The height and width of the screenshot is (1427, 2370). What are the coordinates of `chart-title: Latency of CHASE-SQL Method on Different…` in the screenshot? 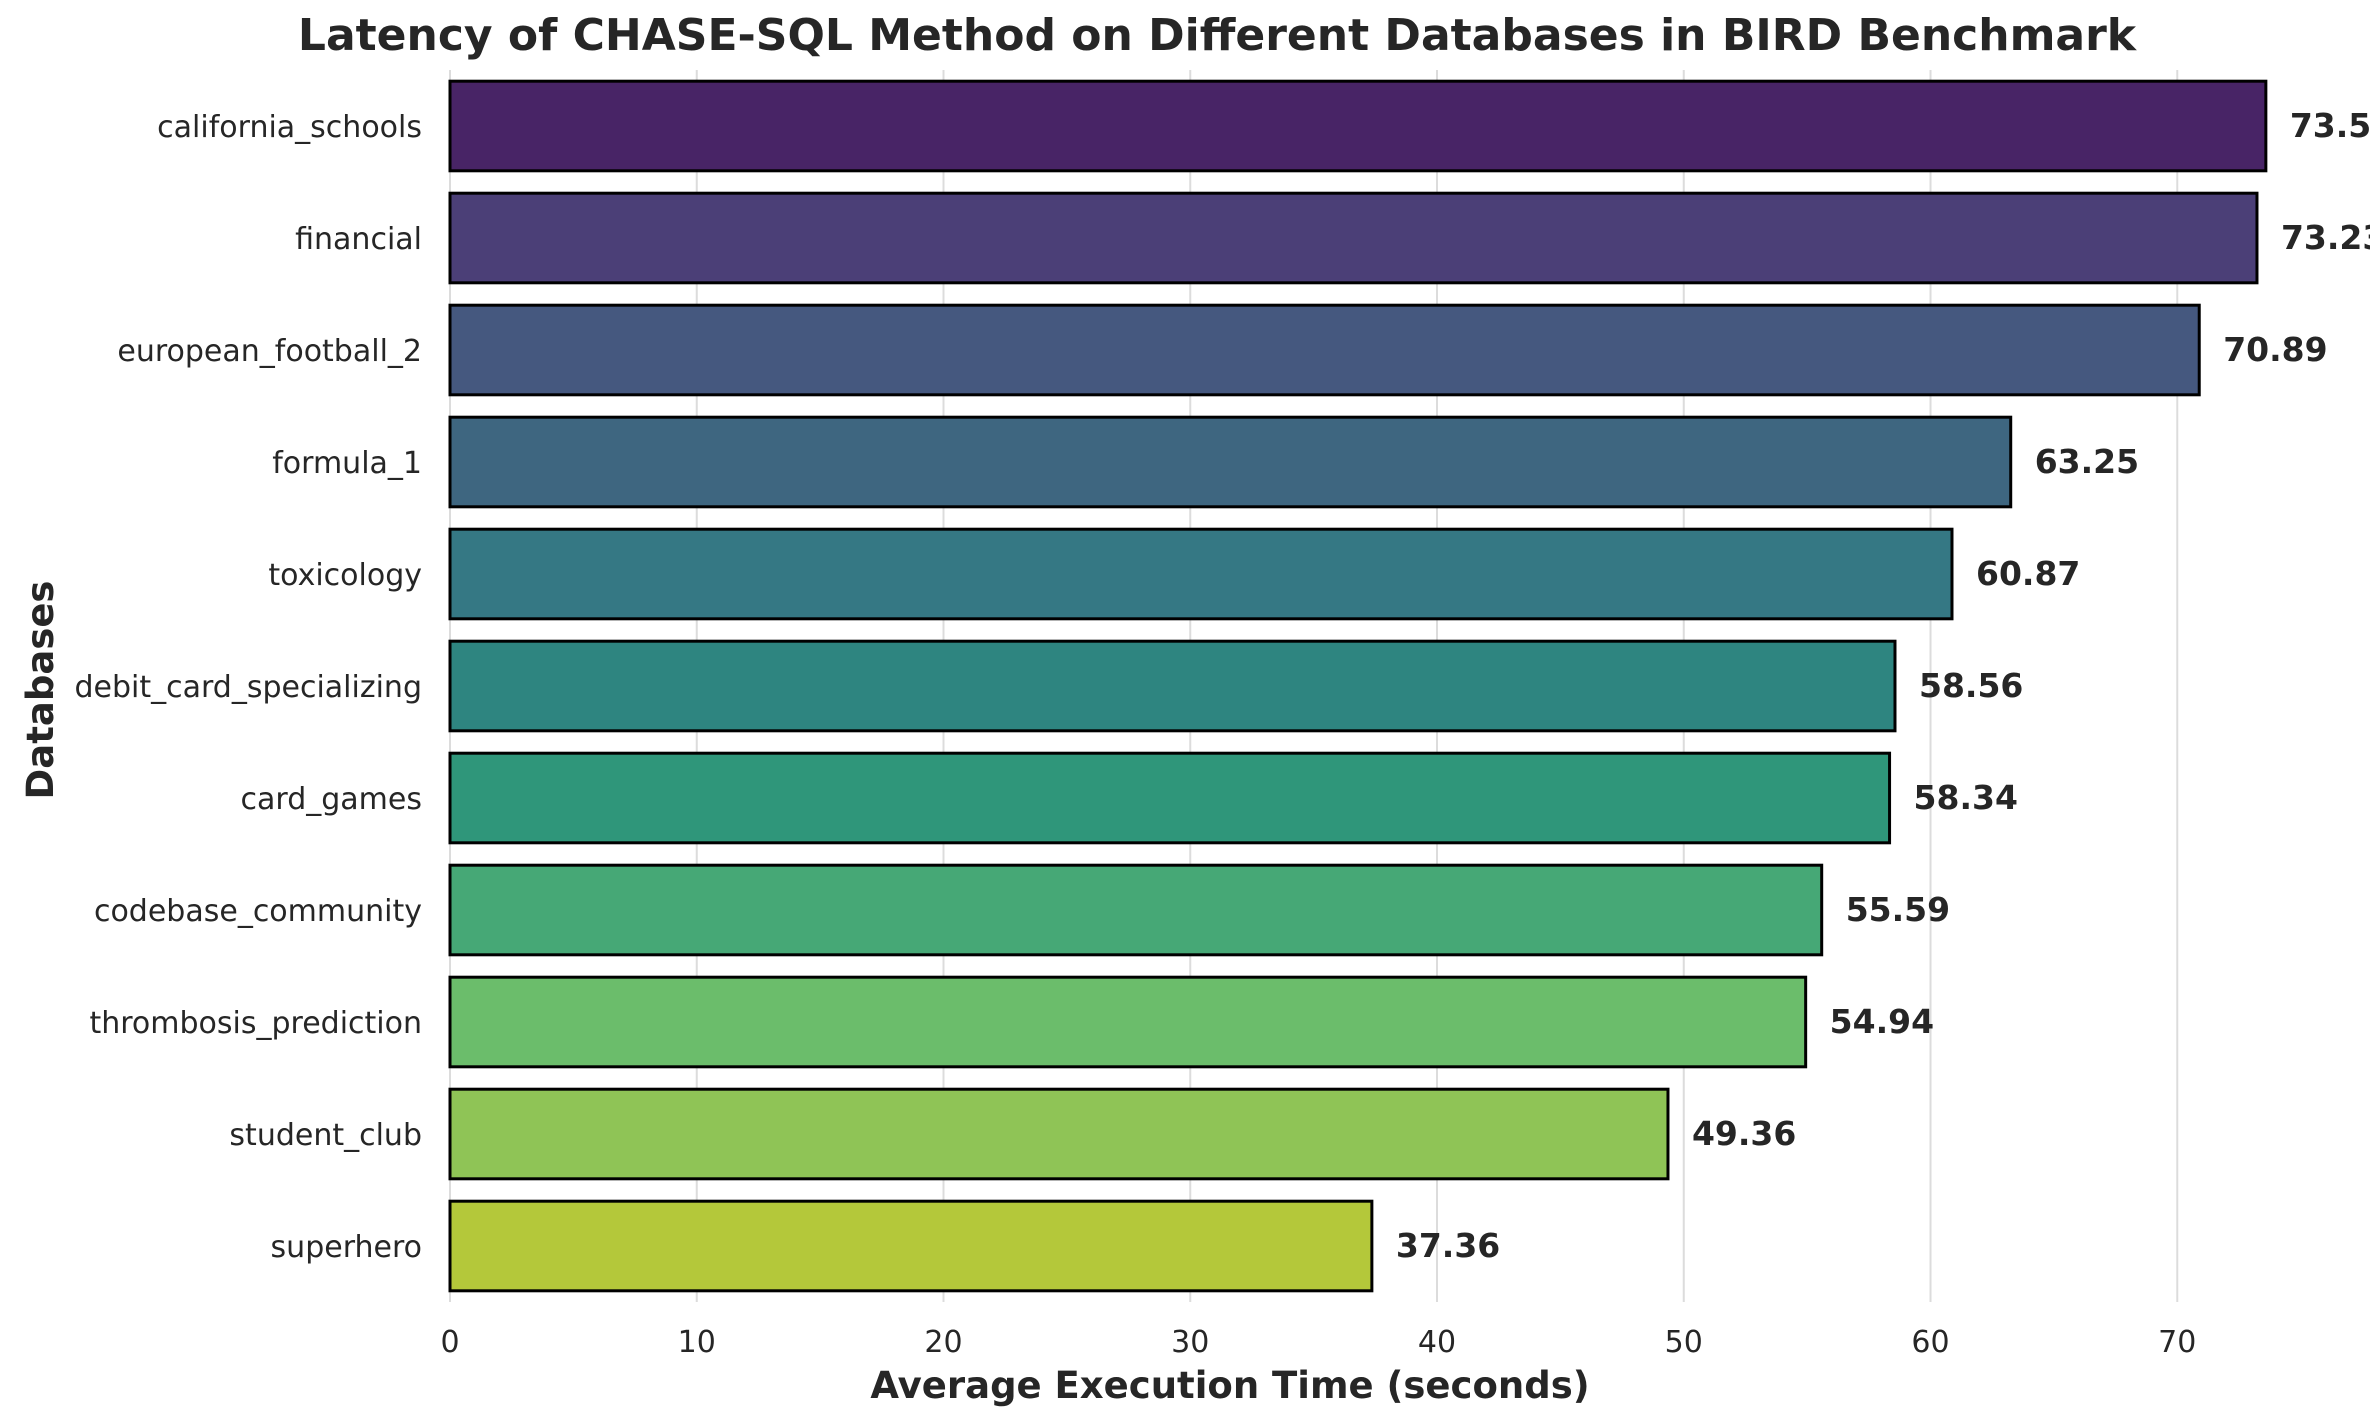 It's located at (1218, 35).